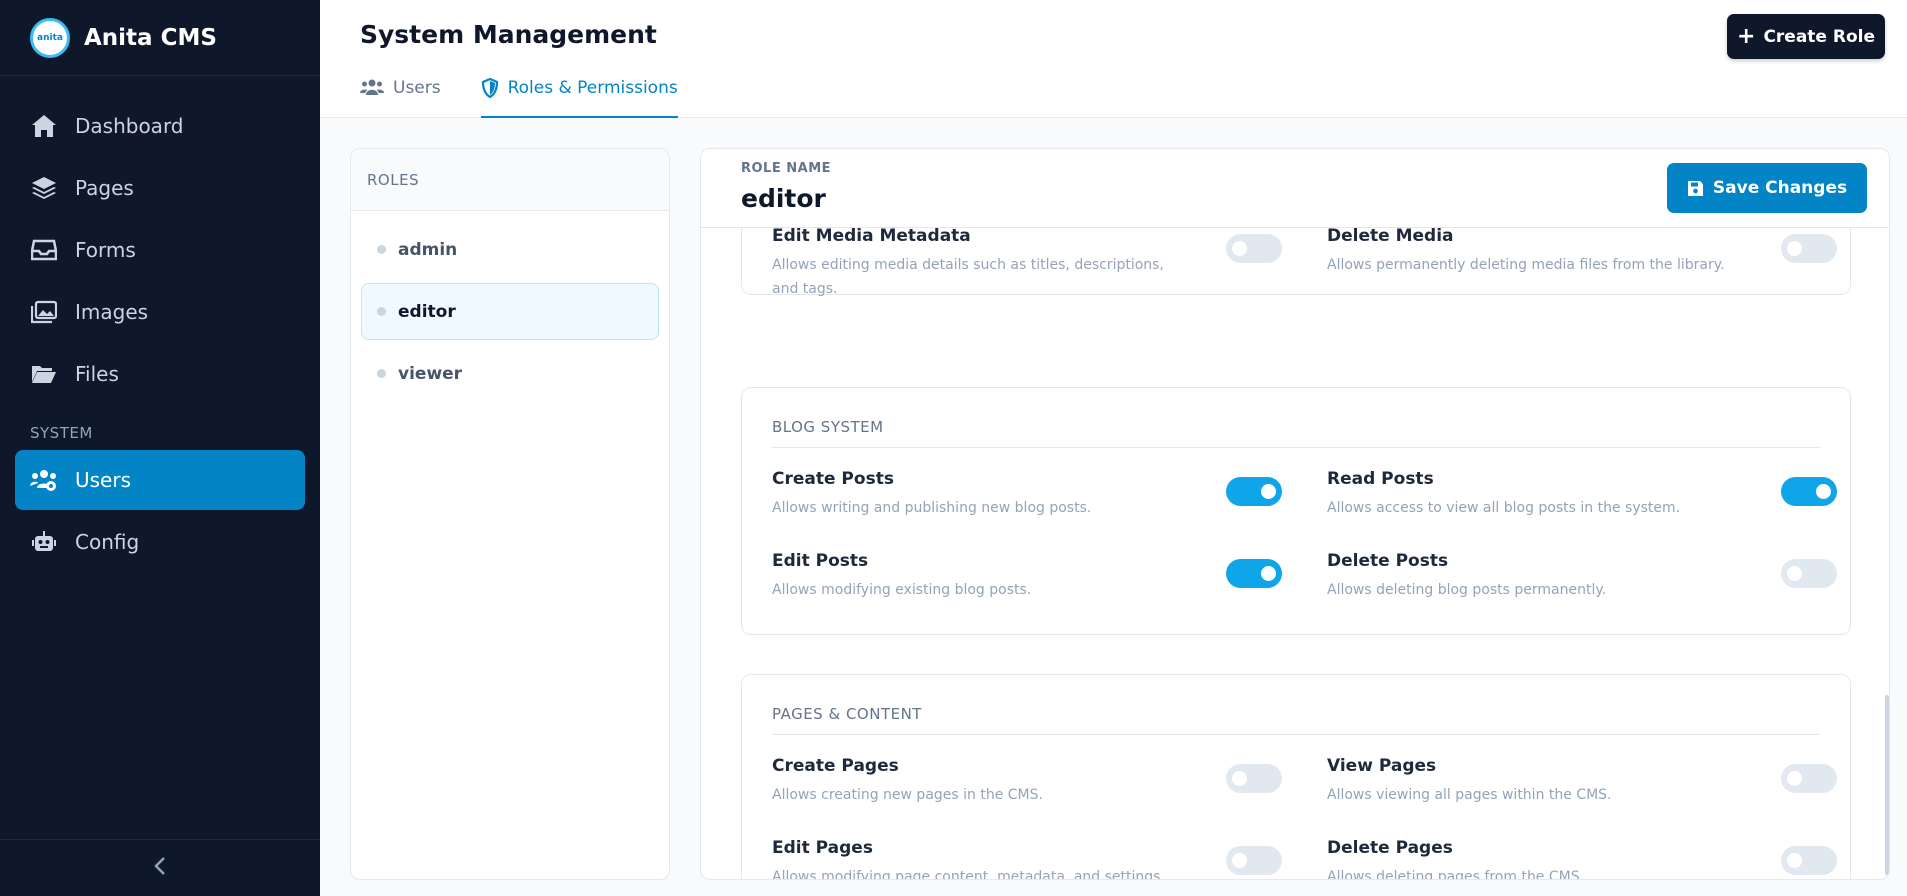 The height and width of the screenshot is (896, 1907). What do you see at coordinates (847, 714) in the screenshot?
I see `group-title: PAGES & CONTENT` at bounding box center [847, 714].